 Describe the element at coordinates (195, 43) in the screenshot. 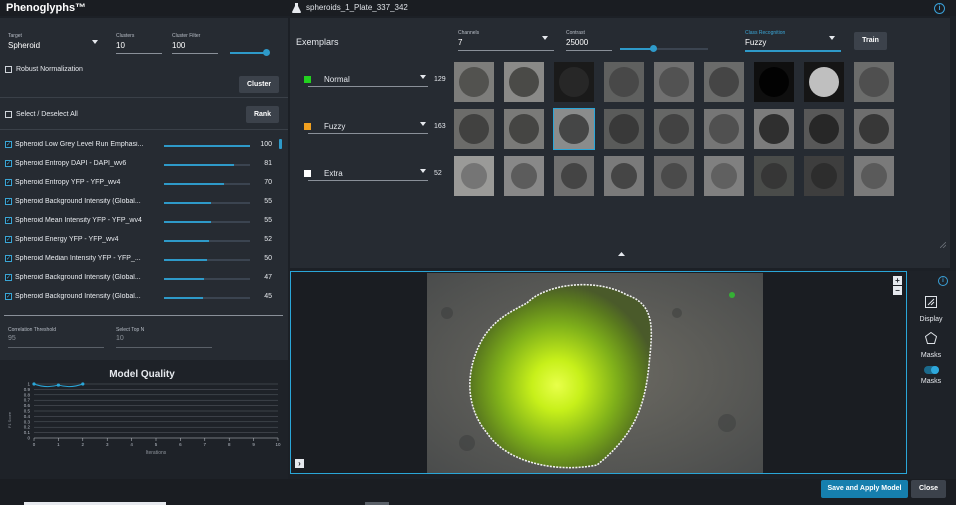

I see `cluster-filter-field: Cluster Filter 100` at that location.